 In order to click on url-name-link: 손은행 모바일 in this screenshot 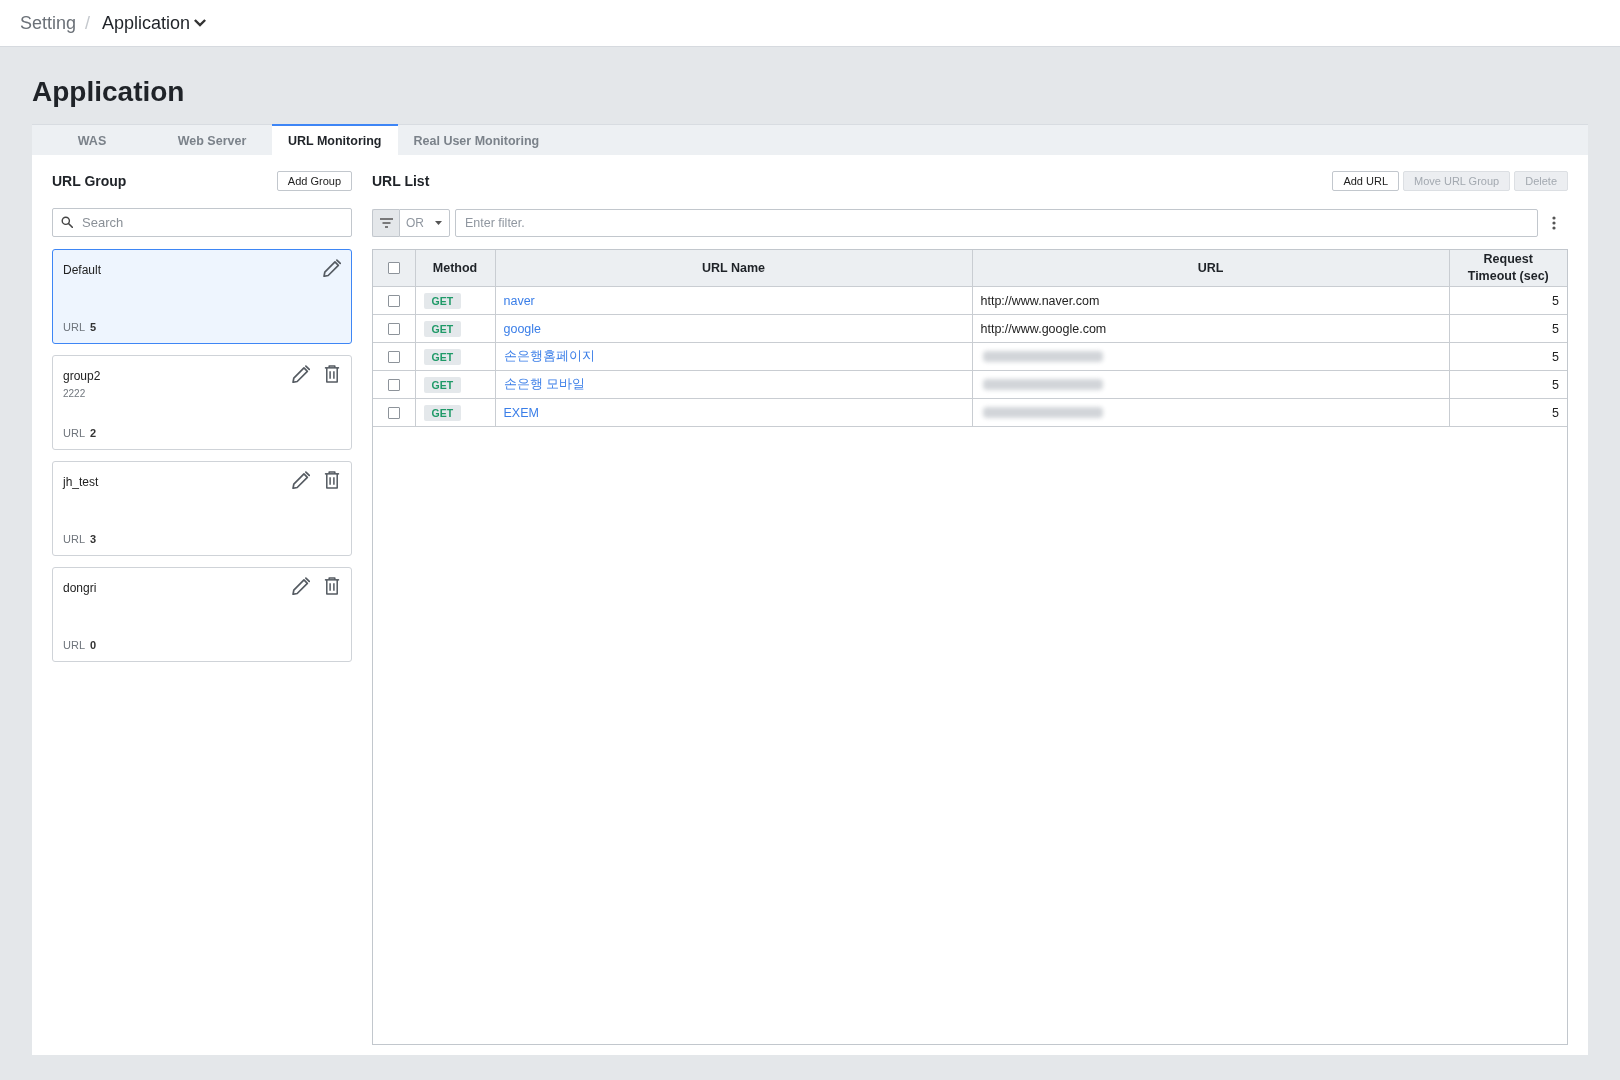, I will do `click(544, 384)`.